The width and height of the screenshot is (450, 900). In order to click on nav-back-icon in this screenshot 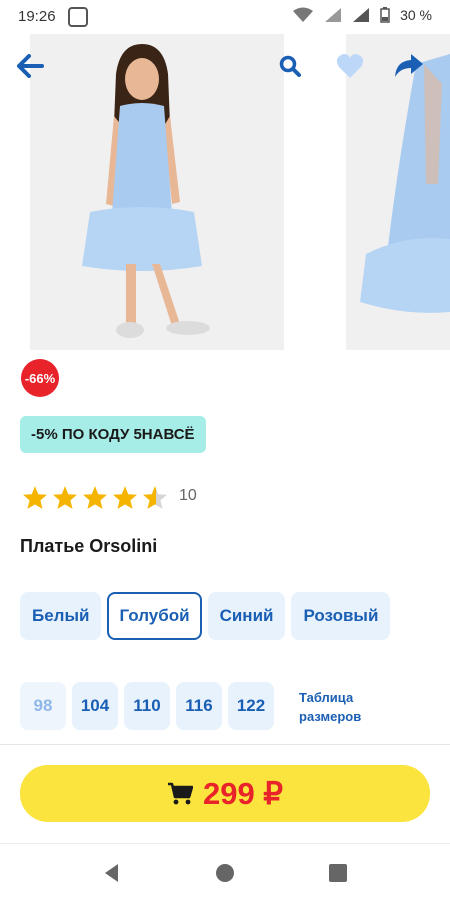, I will do `click(112, 873)`.